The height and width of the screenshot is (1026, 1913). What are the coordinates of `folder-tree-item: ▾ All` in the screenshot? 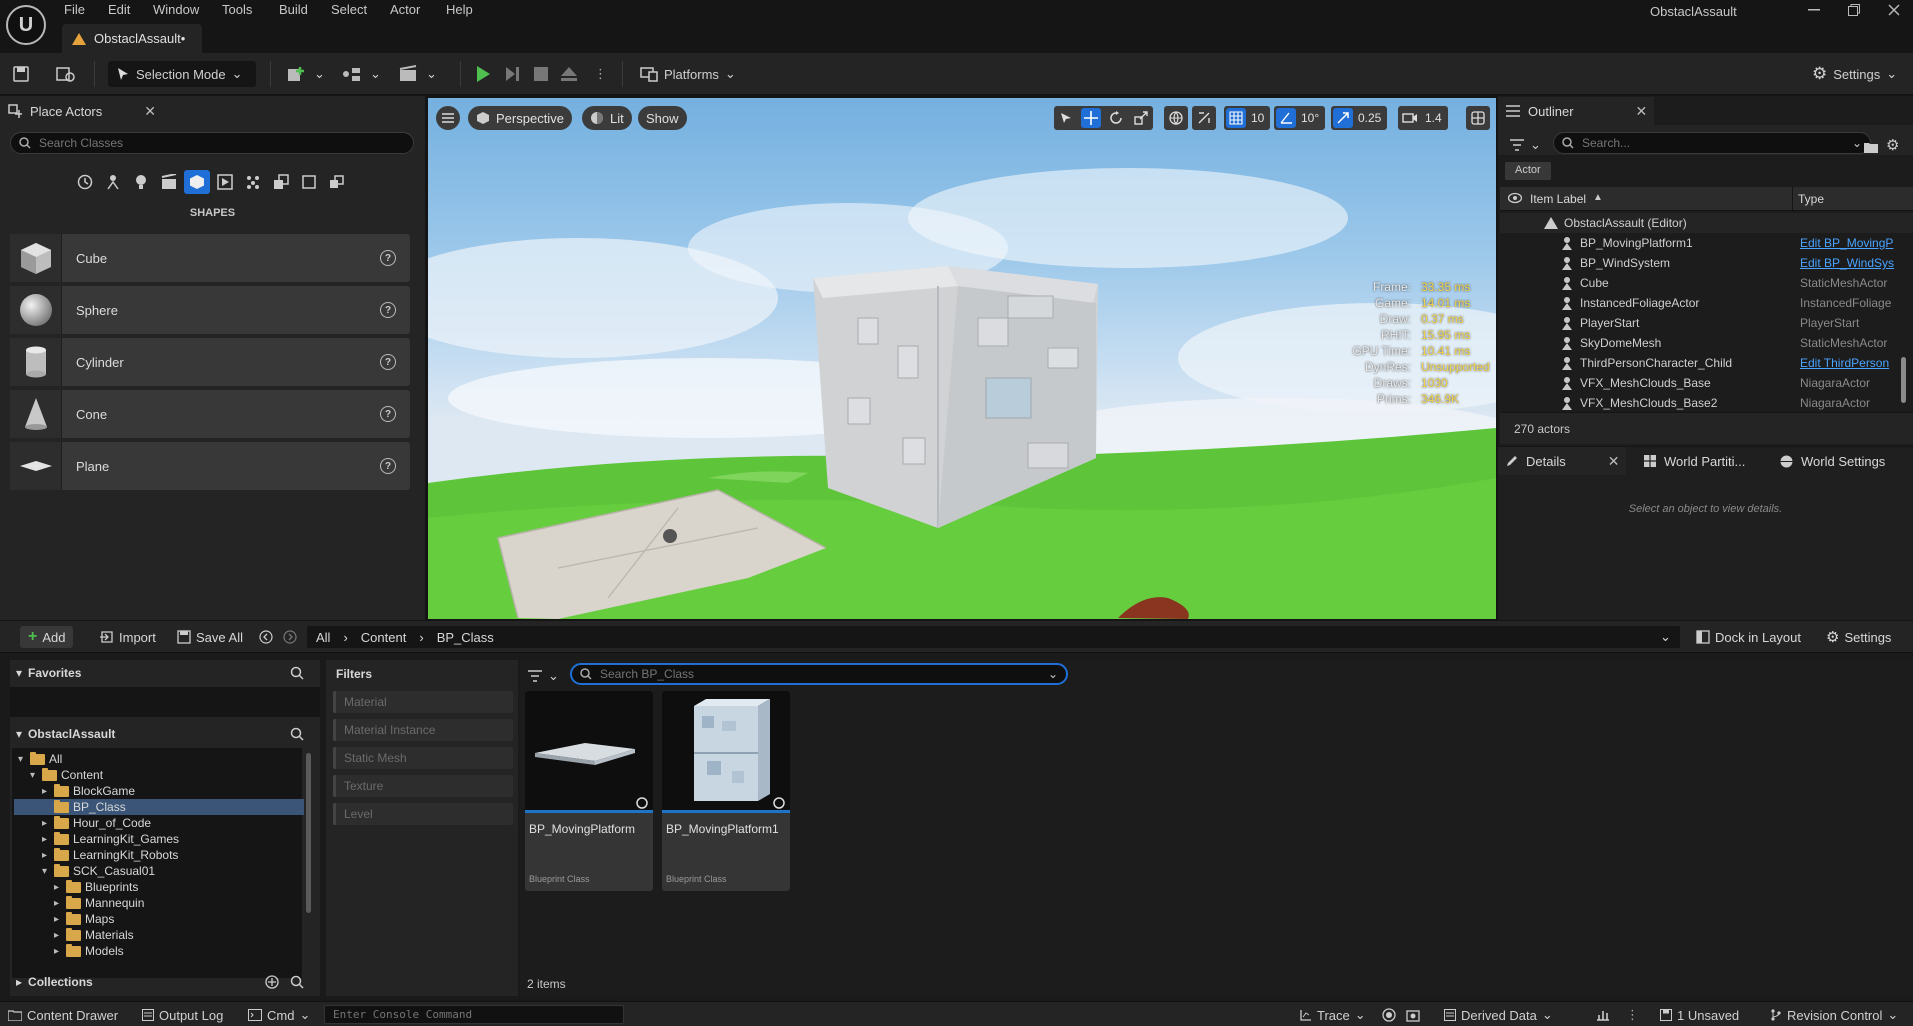 It's located at (158, 759).